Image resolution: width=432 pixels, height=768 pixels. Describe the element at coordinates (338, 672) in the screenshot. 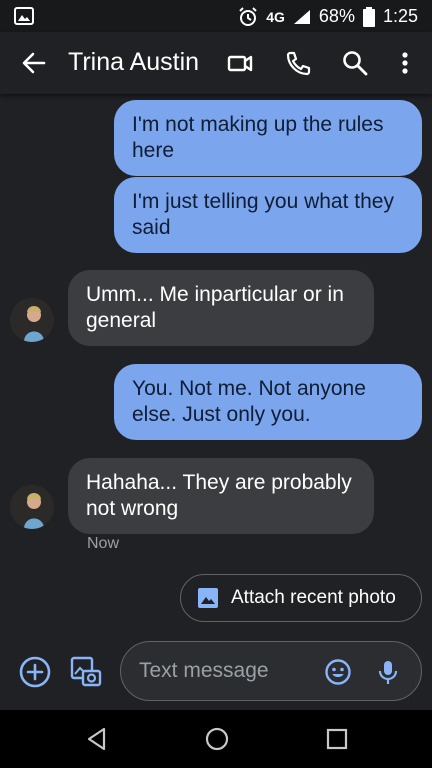

I see `emoji-icon` at that location.